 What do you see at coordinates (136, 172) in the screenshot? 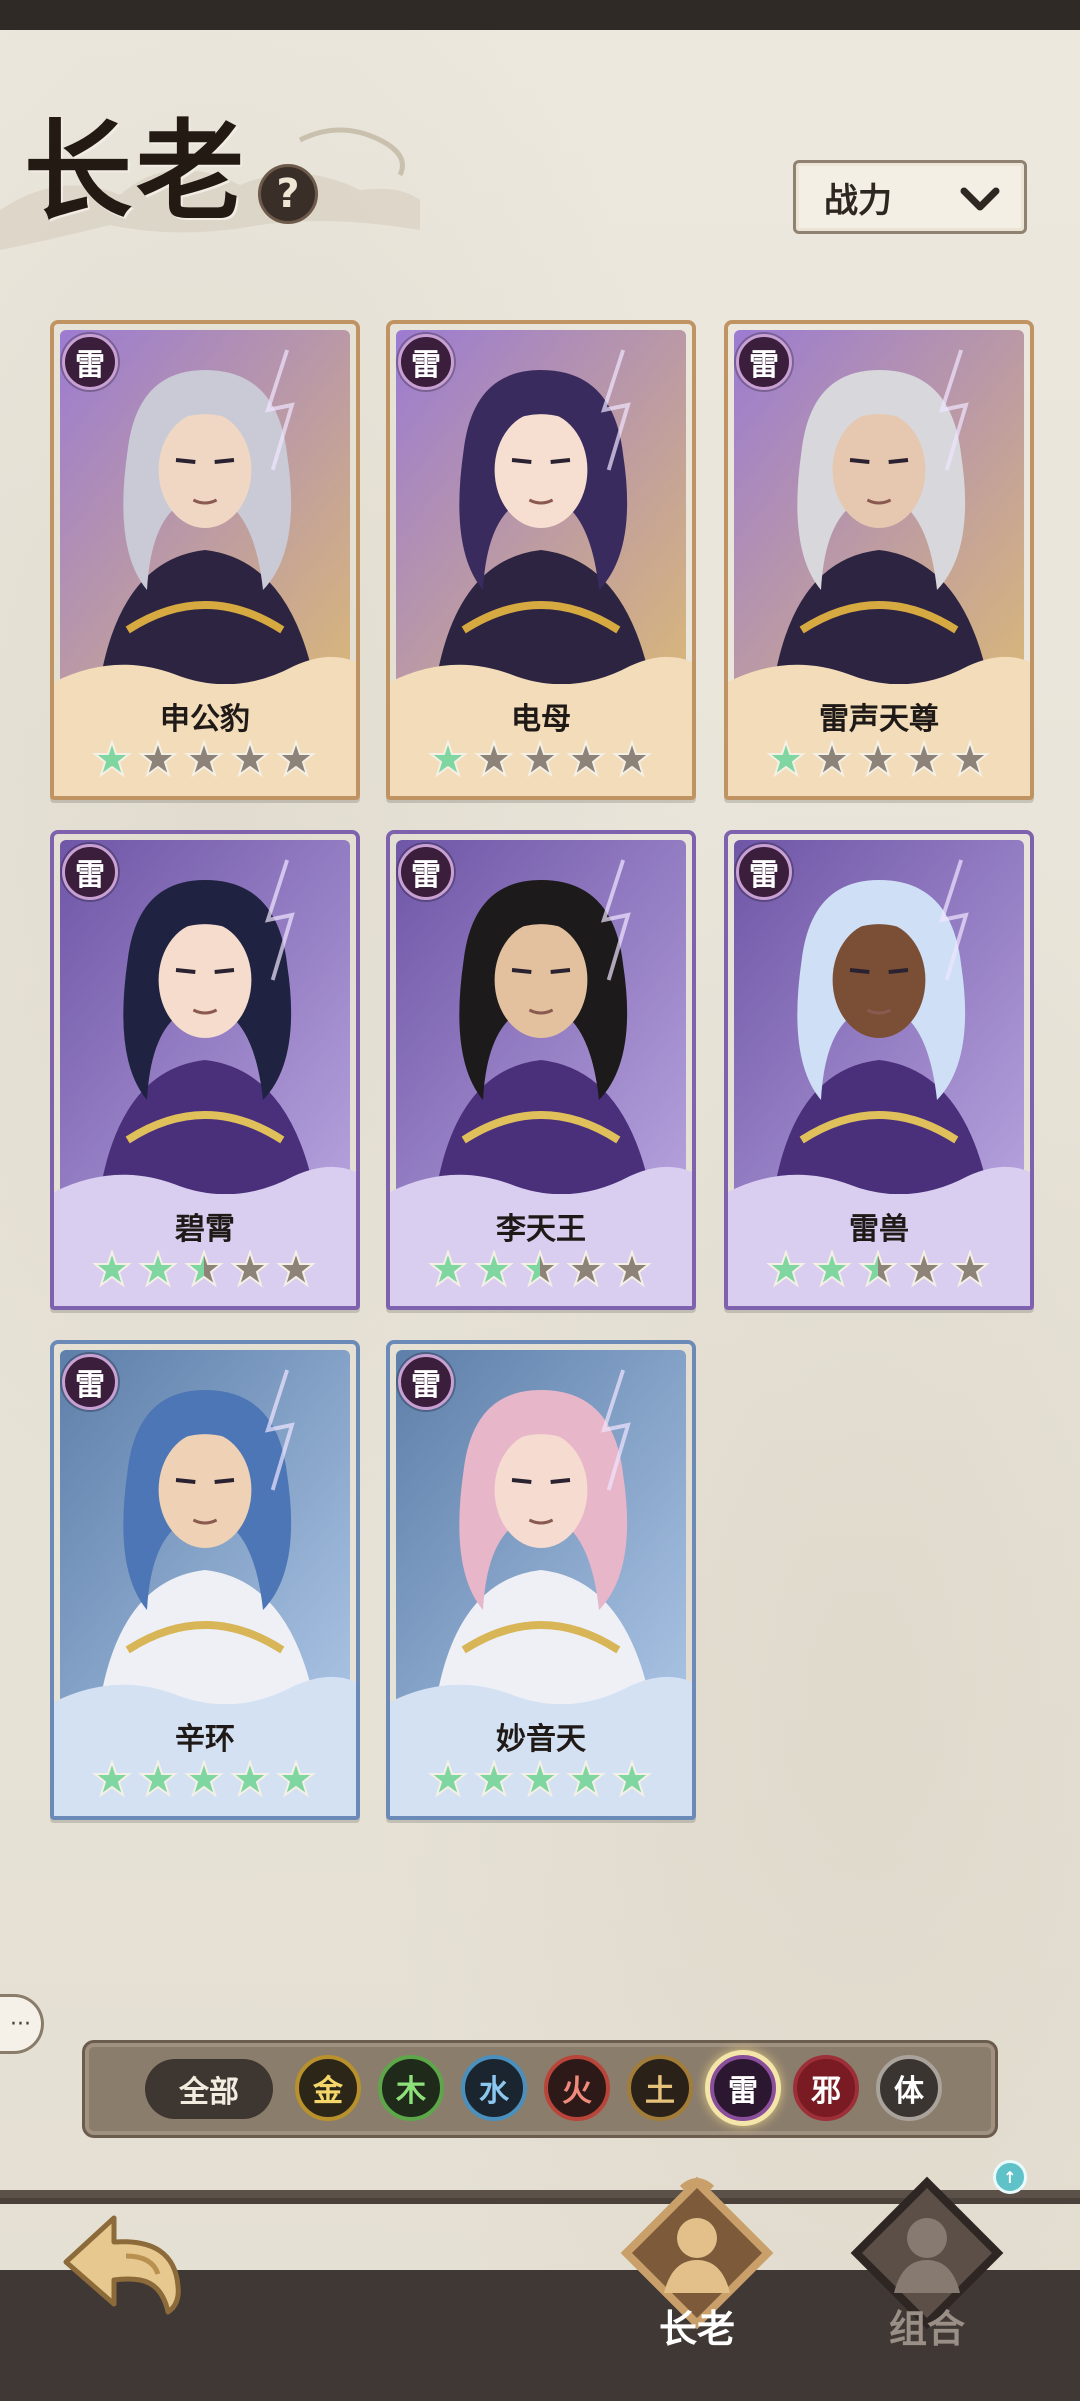
I see `page-title: 长老` at bounding box center [136, 172].